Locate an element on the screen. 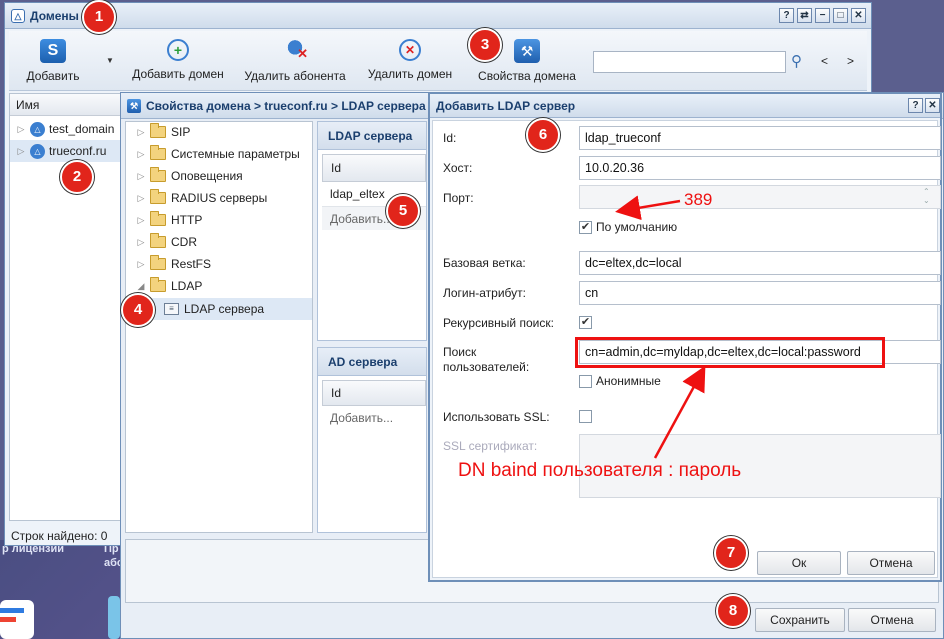 The image size is (944, 639). step-badge: 7 is located at coordinates (731, 553).